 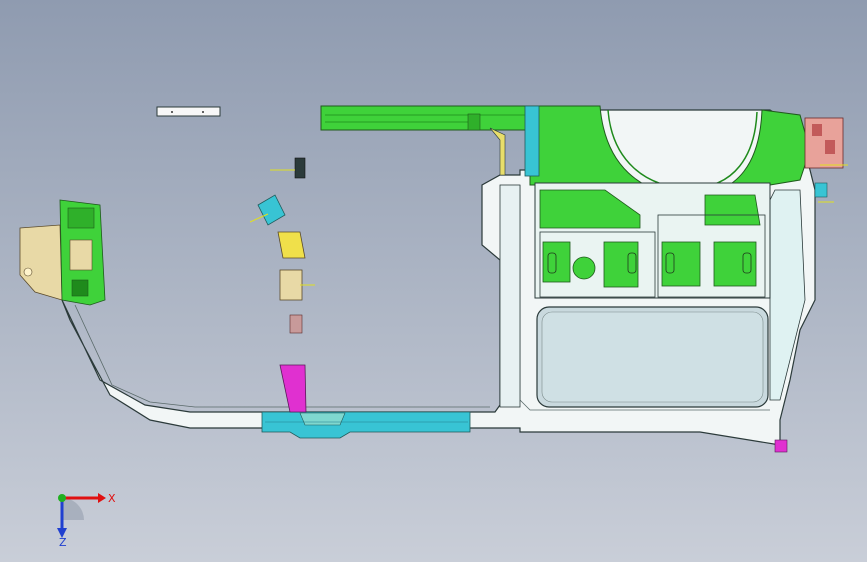 What do you see at coordinates (86, 520) in the screenshot?
I see `coordinate-triad-icon: X Z` at bounding box center [86, 520].